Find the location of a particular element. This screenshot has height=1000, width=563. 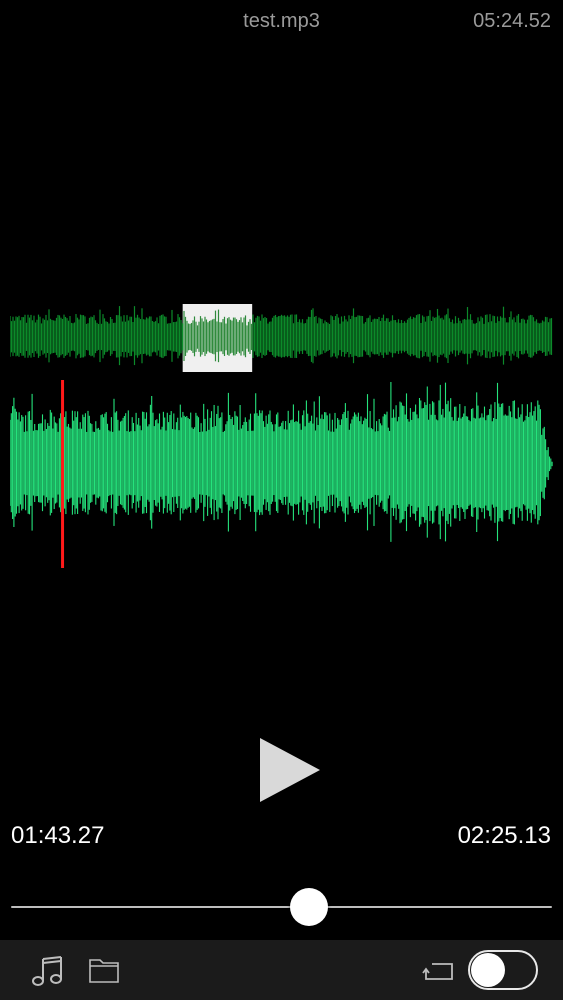

loop-icon is located at coordinates (439, 971).